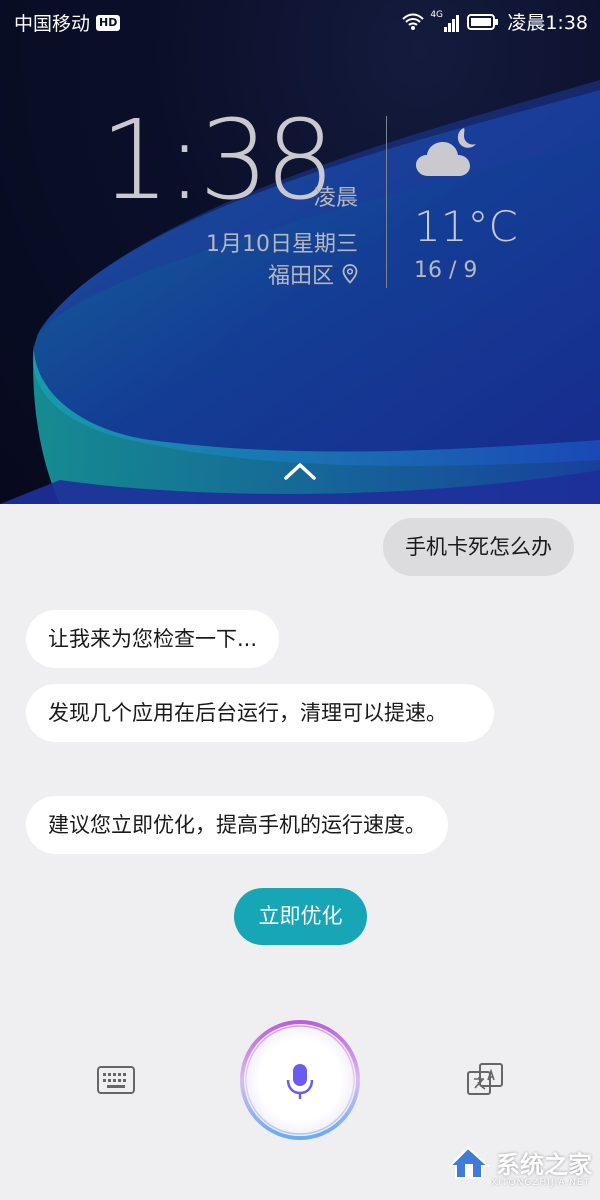 Image resolution: width=600 pixels, height=1200 pixels. I want to click on cloudy-night-icon, so click(446, 152).